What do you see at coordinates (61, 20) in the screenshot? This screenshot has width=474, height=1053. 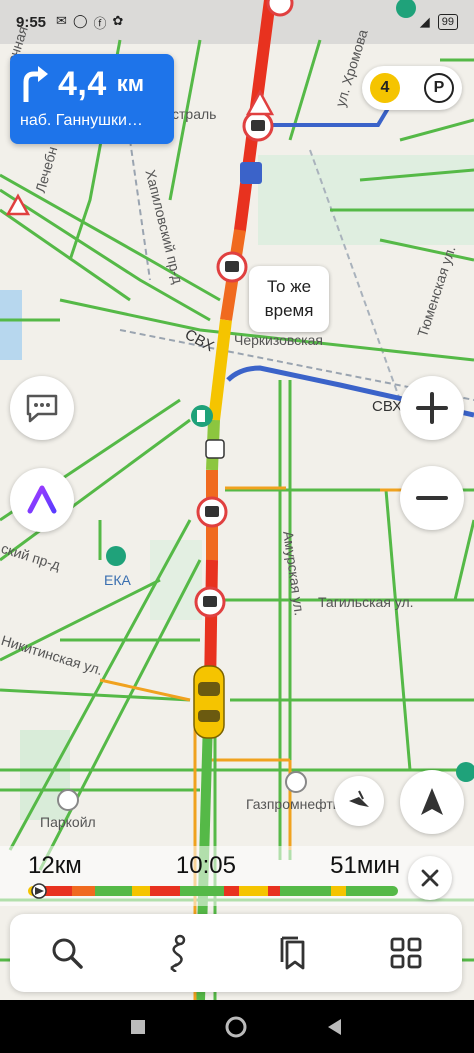 I see `message-icon: ✉` at bounding box center [61, 20].